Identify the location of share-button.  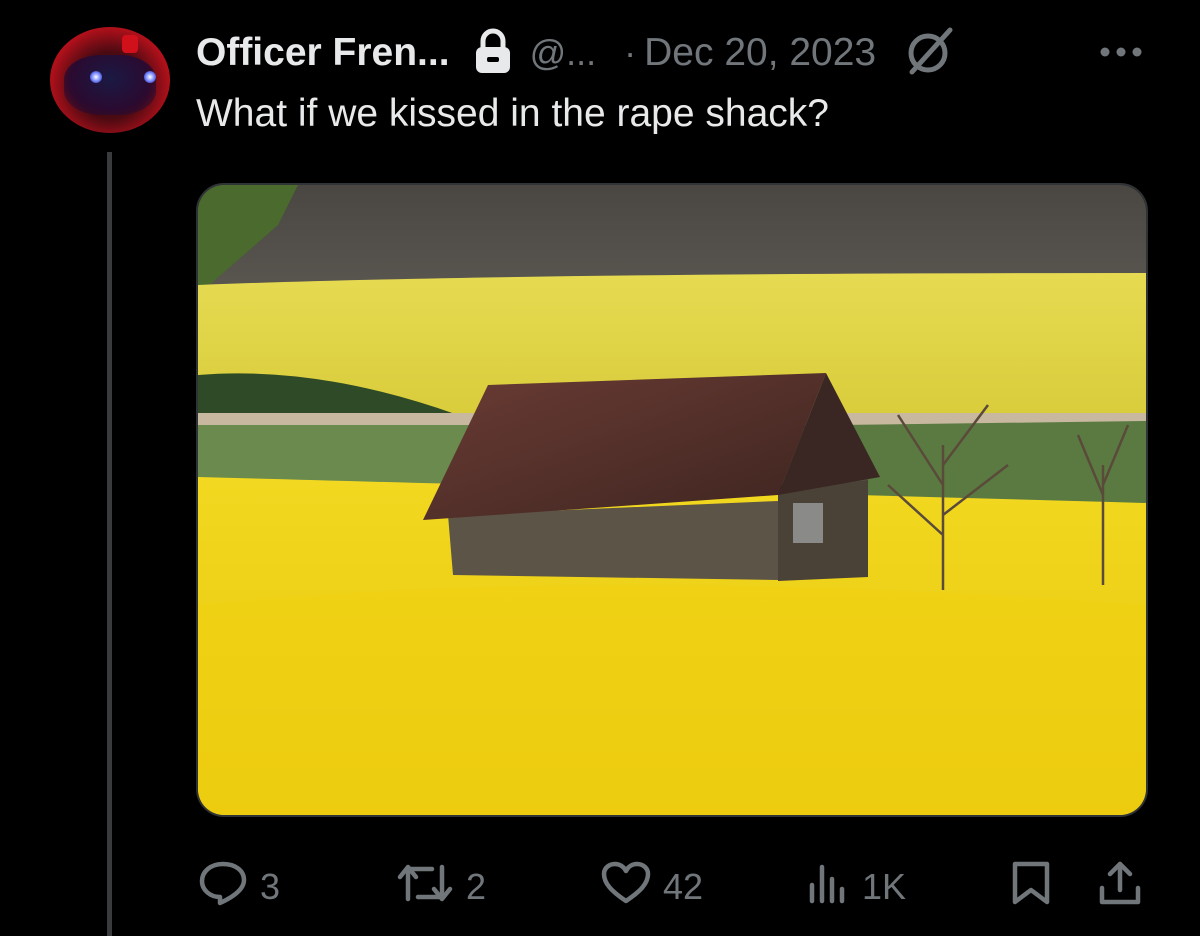
(1120, 886).